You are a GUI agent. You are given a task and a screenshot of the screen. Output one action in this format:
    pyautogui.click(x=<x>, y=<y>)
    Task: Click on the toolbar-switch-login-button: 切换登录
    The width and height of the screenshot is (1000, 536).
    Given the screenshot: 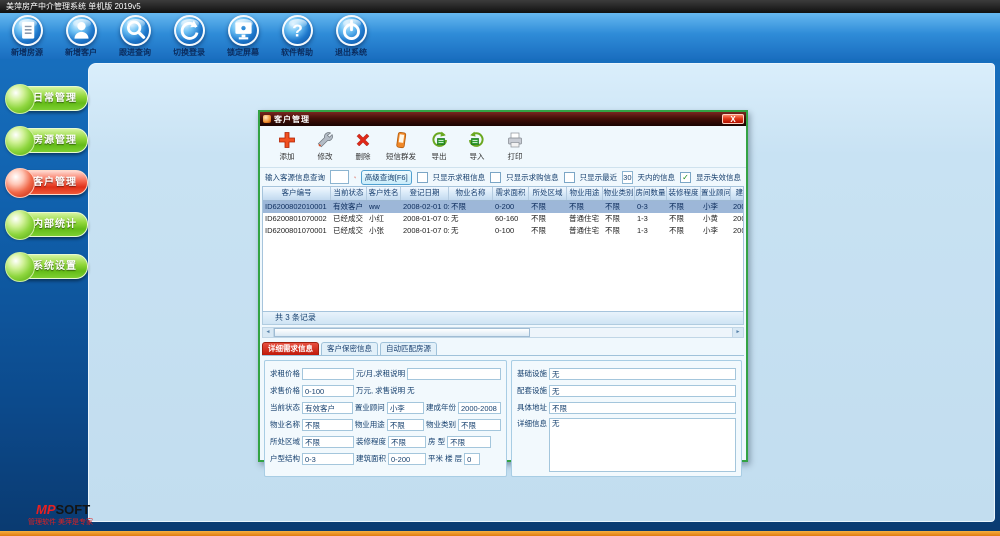 What is the action you would take?
    pyautogui.click(x=189, y=36)
    